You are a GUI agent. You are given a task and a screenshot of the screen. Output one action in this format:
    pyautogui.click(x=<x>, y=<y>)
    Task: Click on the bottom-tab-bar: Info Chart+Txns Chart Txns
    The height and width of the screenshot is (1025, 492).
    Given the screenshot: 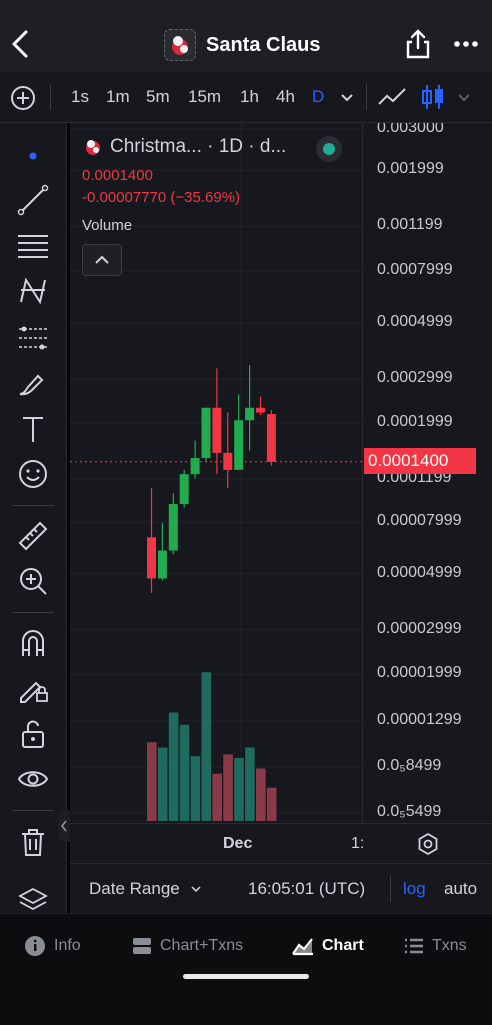 What is the action you would take?
    pyautogui.click(x=246, y=969)
    